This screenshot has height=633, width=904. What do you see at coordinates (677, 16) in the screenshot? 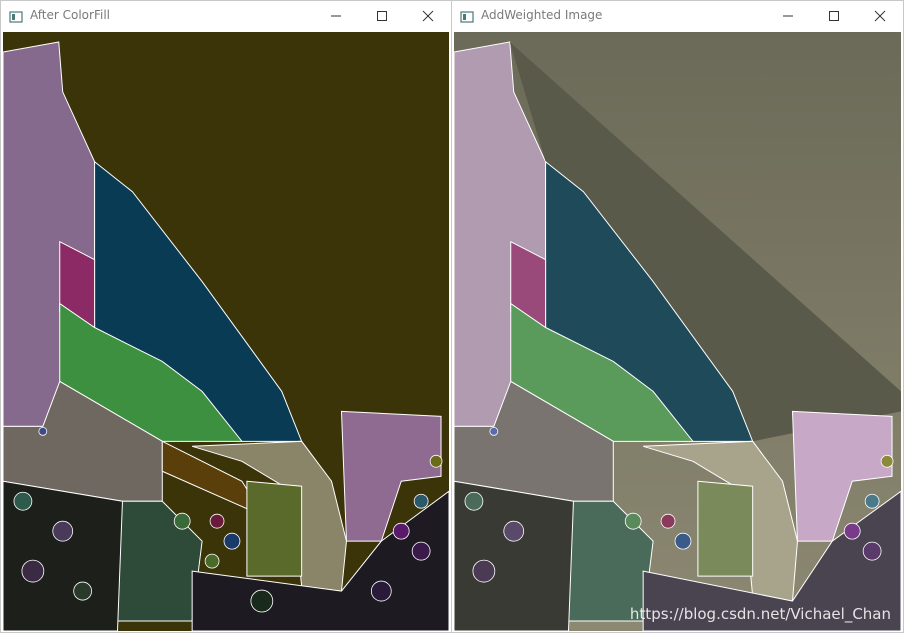
I see `title-bar: AddWeighted Image` at bounding box center [677, 16].